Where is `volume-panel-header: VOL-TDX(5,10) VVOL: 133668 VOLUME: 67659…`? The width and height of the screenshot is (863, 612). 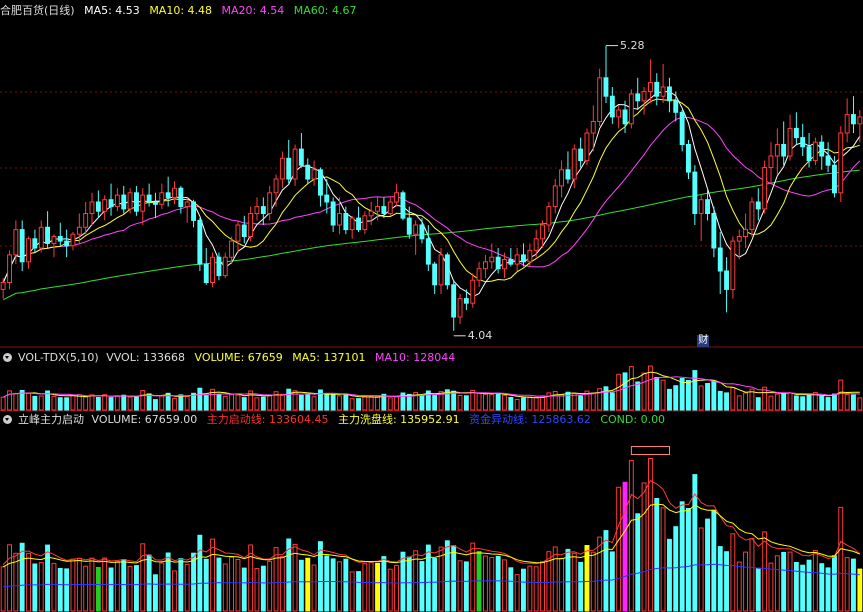
volume-panel-header: VOL-TDX(5,10) VVOL: 133668 VOLUME: 67659… is located at coordinates (230, 358).